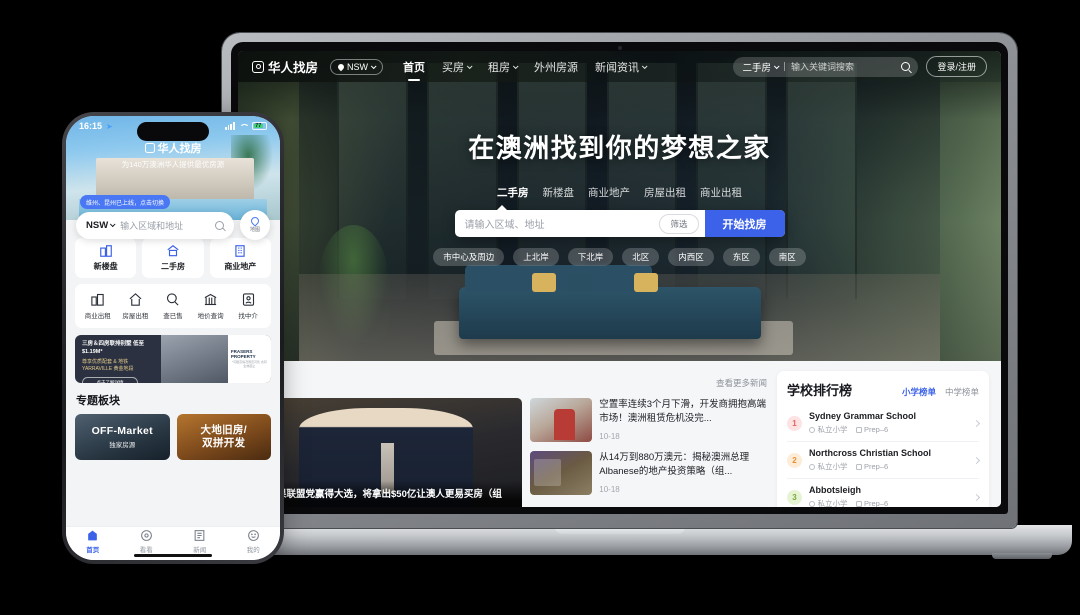  What do you see at coordinates (147, 541) in the screenshot?
I see `tab-explore: 看看` at bounding box center [147, 541].